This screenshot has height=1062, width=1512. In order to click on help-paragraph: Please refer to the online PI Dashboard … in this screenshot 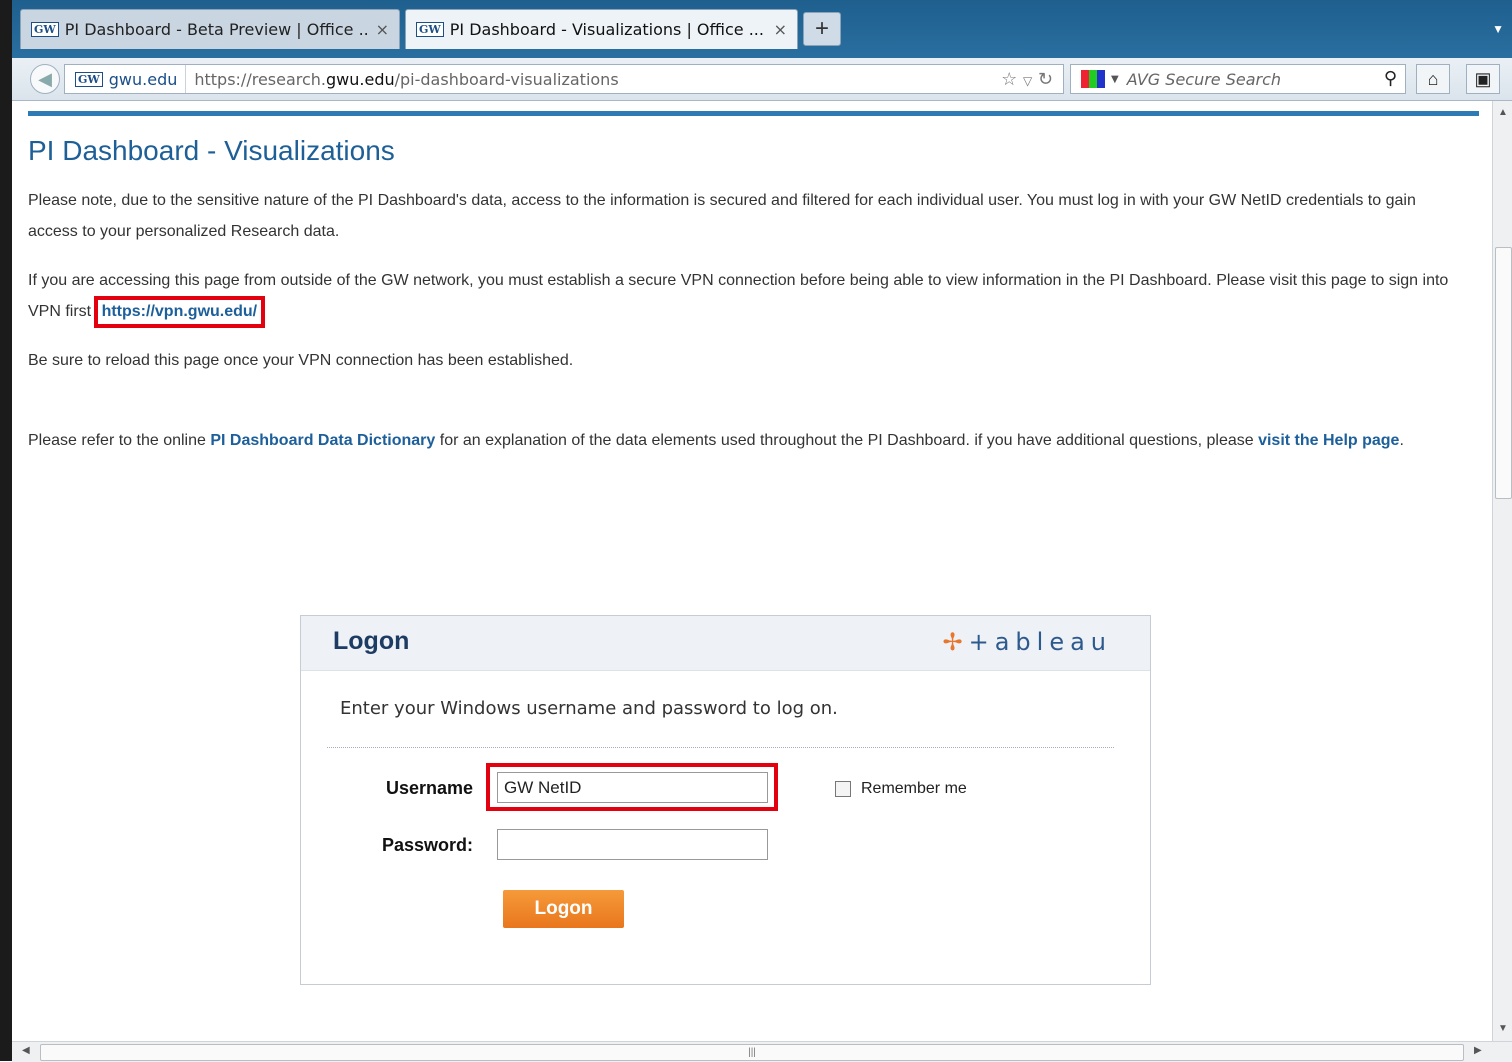, I will do `click(716, 440)`.